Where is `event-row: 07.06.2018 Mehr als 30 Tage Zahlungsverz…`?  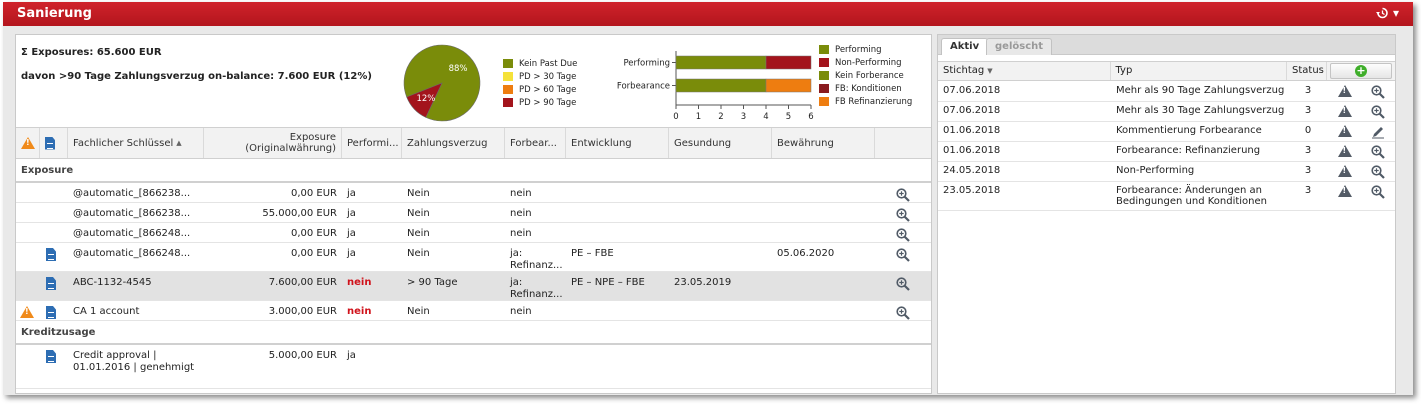 event-row: 07.06.2018 Mehr als 30 Tage Zahlungsverz… is located at coordinates (1166, 112).